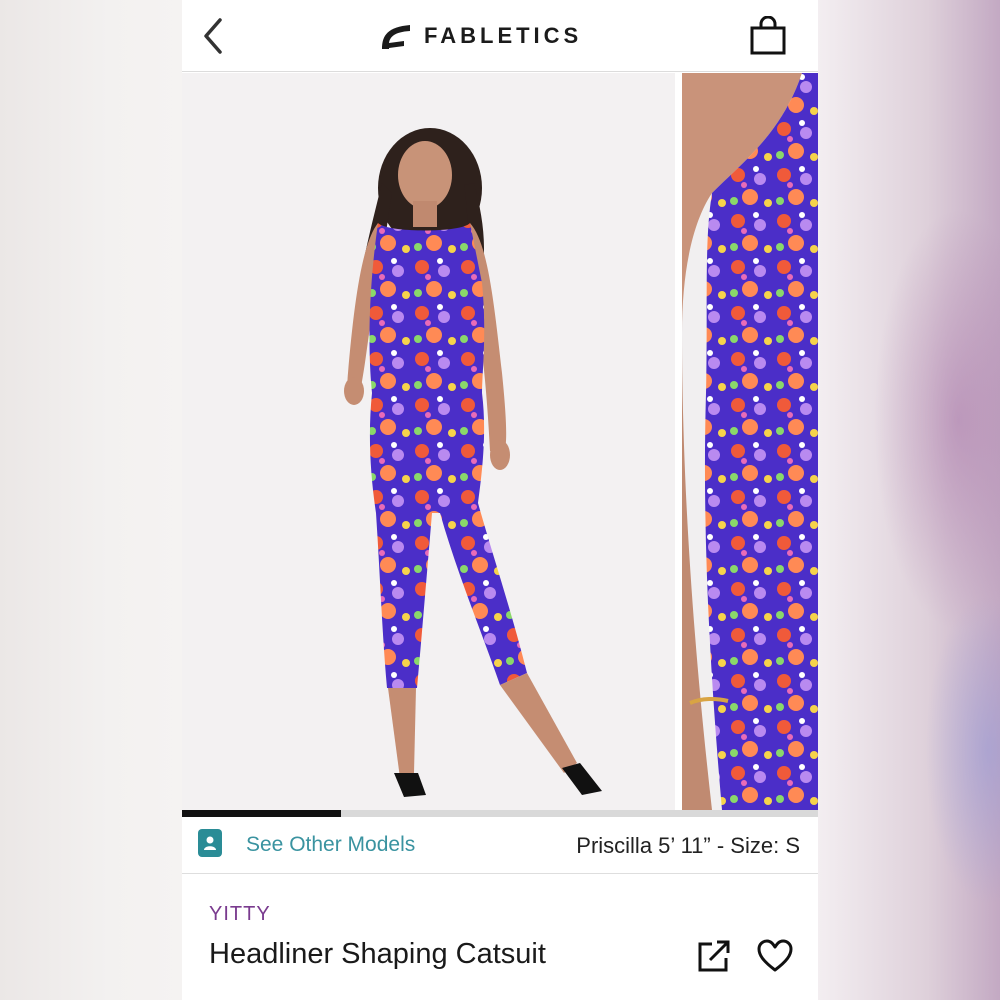  I want to click on model-size-info: Priscilla 5’ 11” - Size: S, so click(688, 845).